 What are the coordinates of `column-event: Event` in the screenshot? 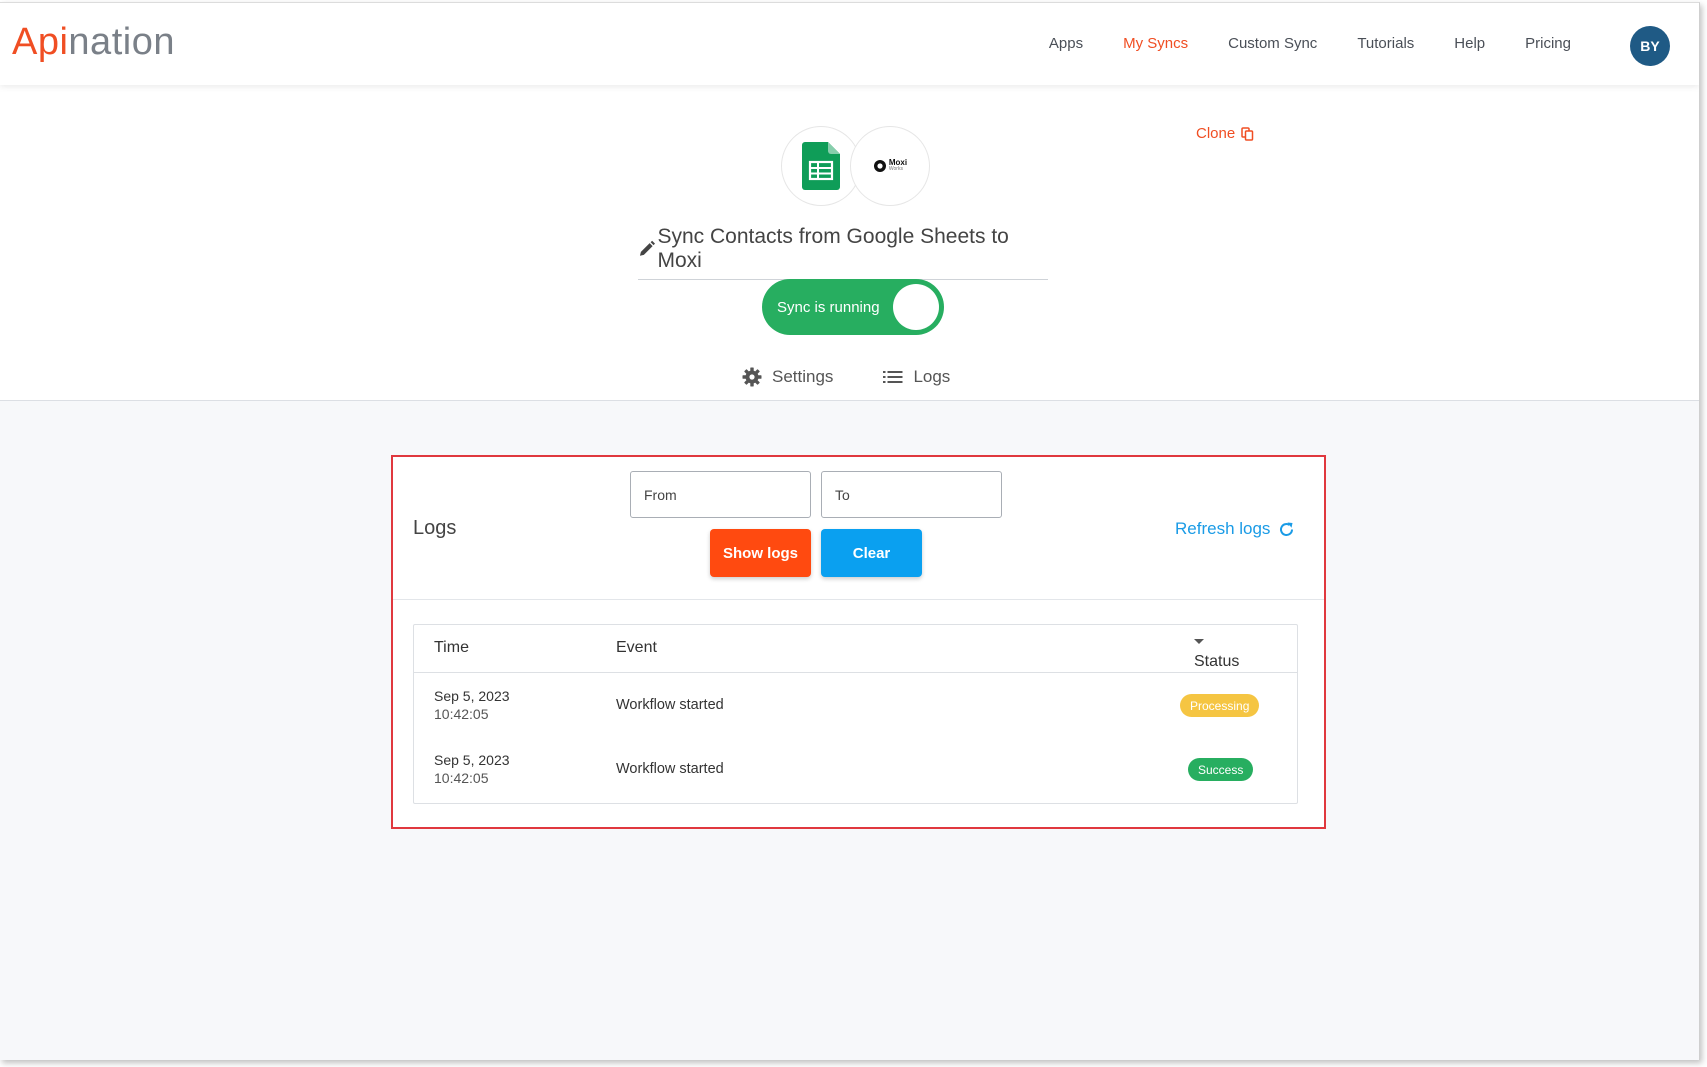 It's located at (636, 647).